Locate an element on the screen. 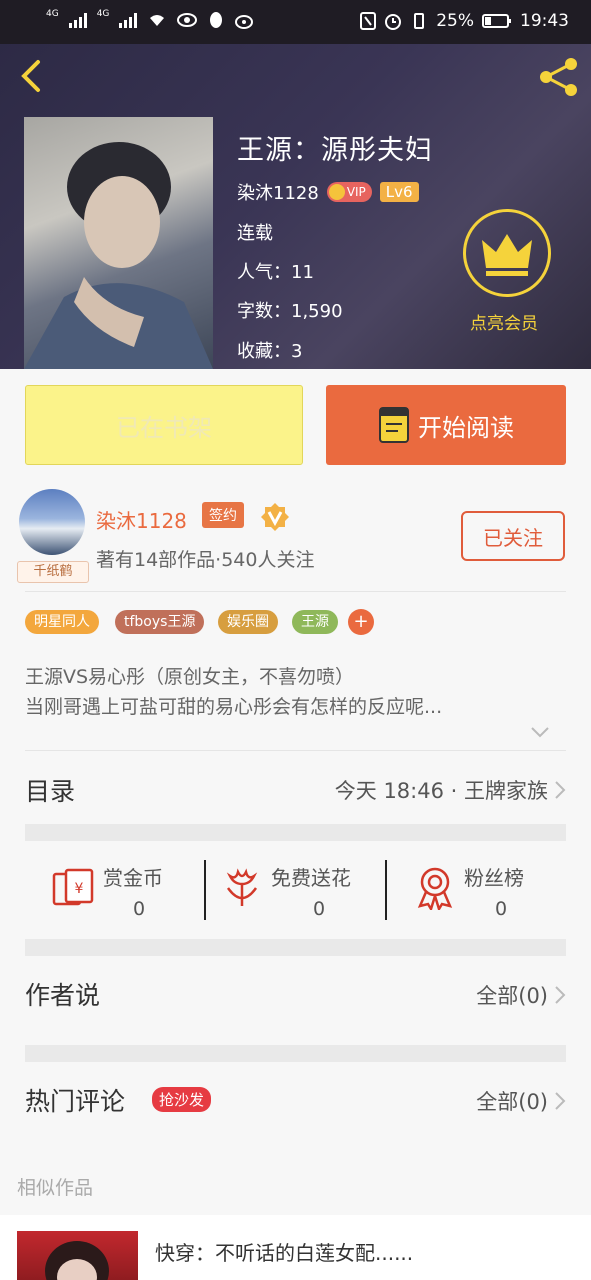 Image resolution: width=591 pixels, height=1280 pixels. clock: 19:43 is located at coordinates (544, 21).